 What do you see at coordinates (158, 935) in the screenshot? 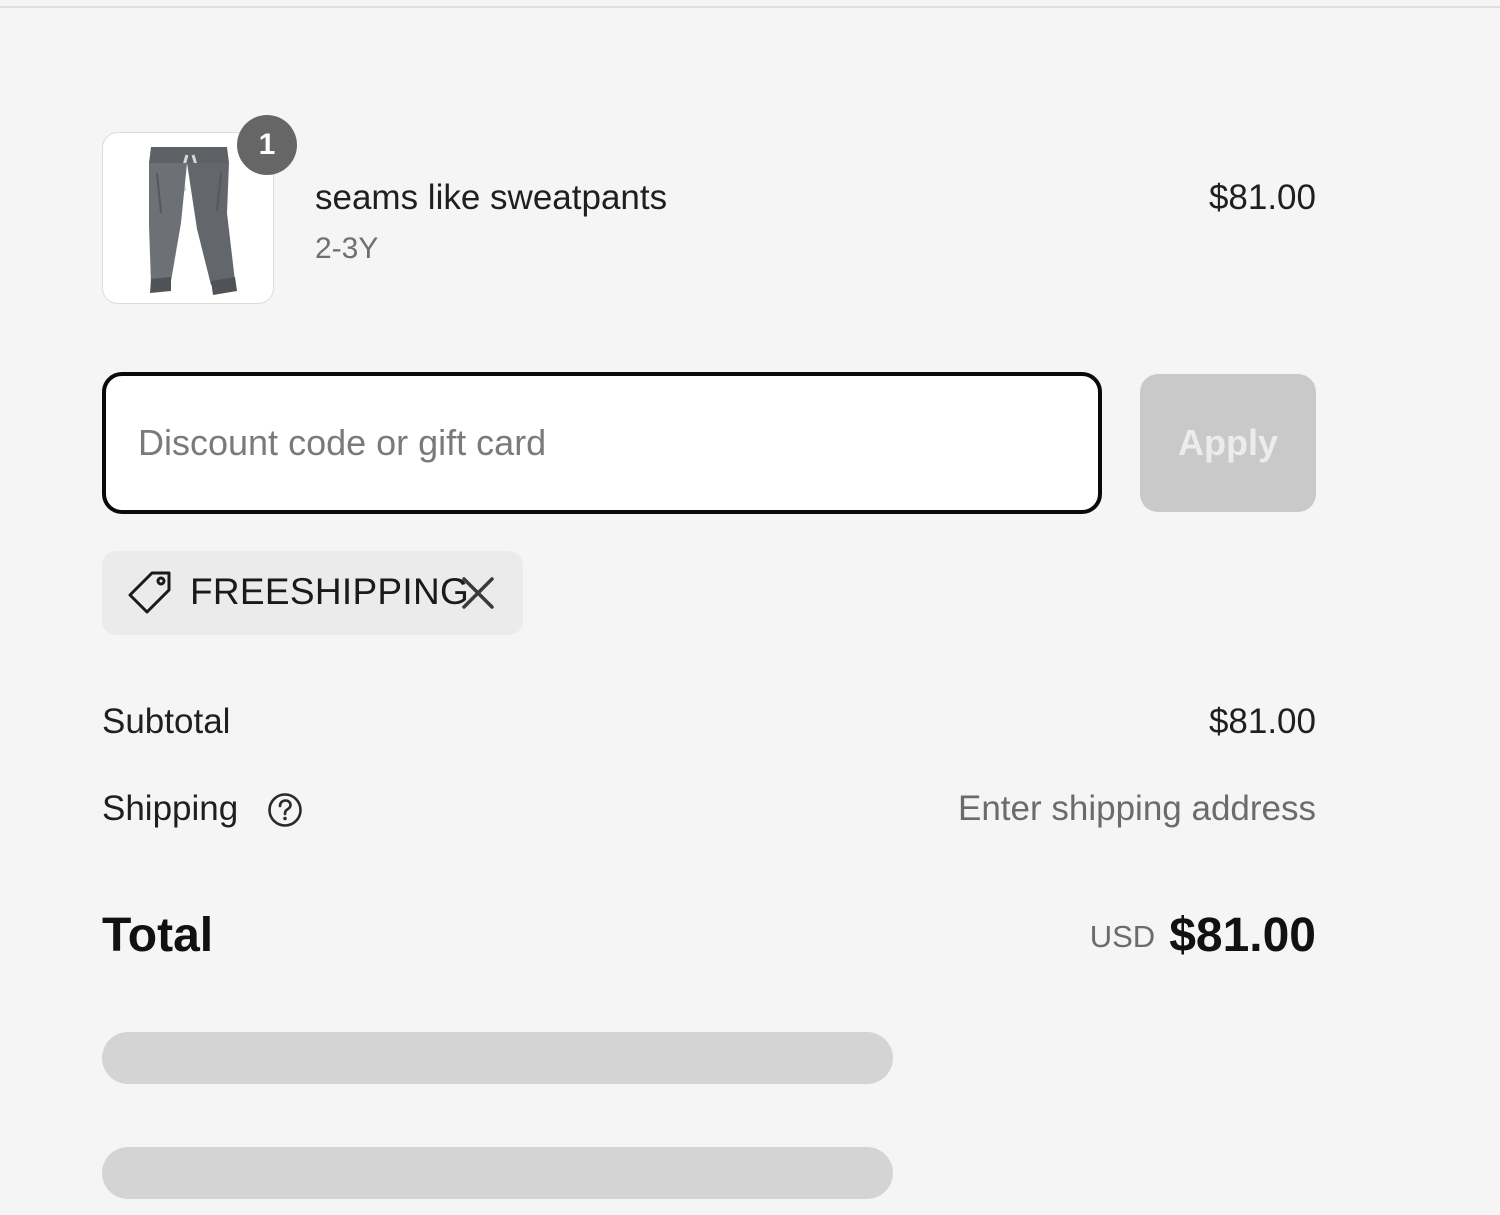
I see `total-label: Total` at bounding box center [158, 935].